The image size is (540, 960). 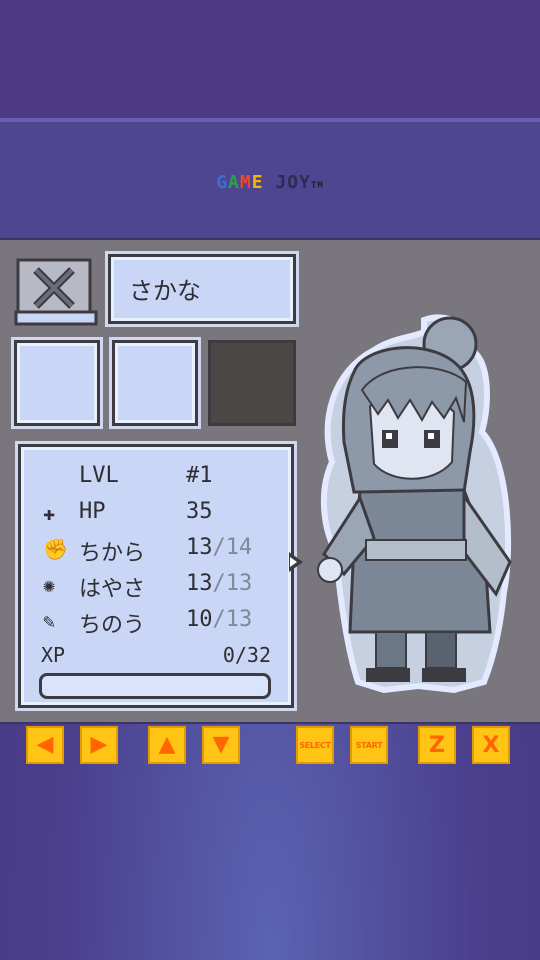 I want to click on down-button: ▼, so click(x=221, y=745).